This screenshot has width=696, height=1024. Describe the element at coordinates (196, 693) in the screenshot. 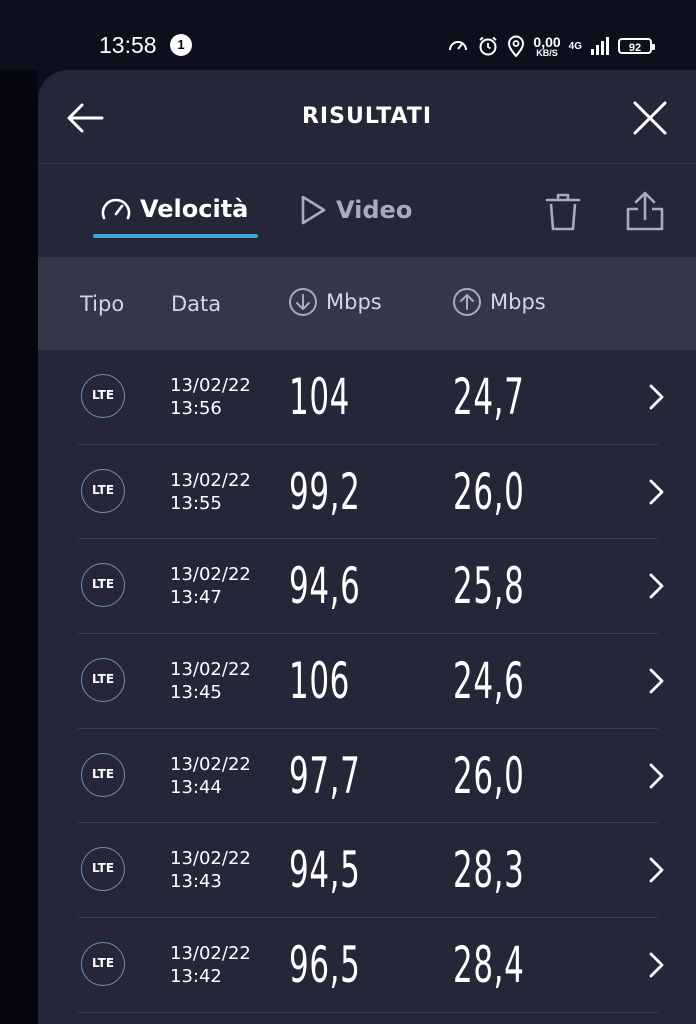

I see `row-time: 13:45` at that location.